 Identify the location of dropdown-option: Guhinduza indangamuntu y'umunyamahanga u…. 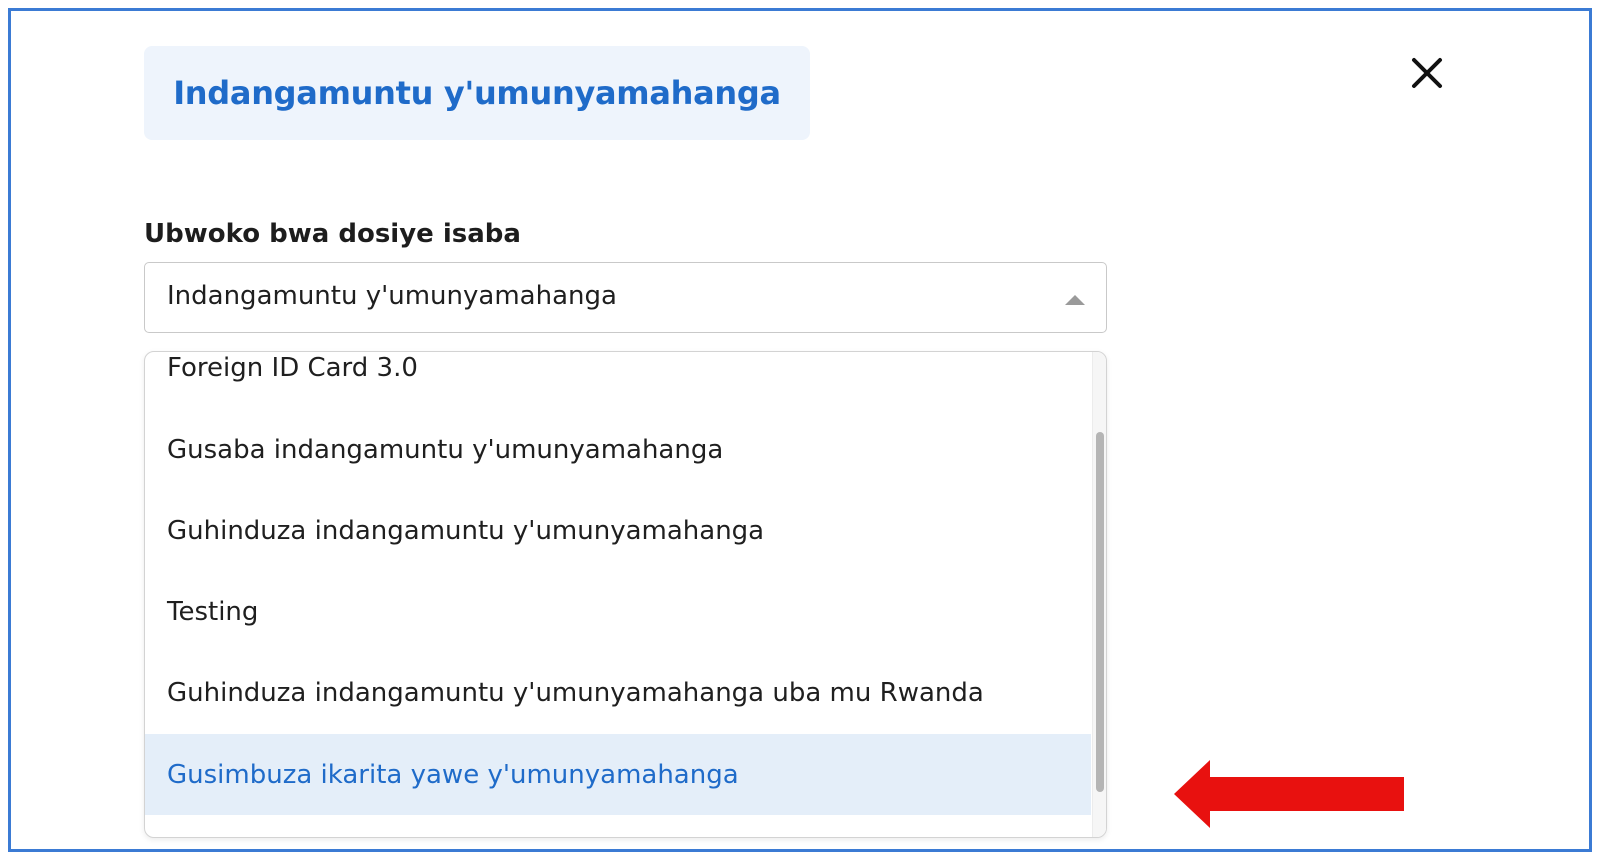
(618, 692).